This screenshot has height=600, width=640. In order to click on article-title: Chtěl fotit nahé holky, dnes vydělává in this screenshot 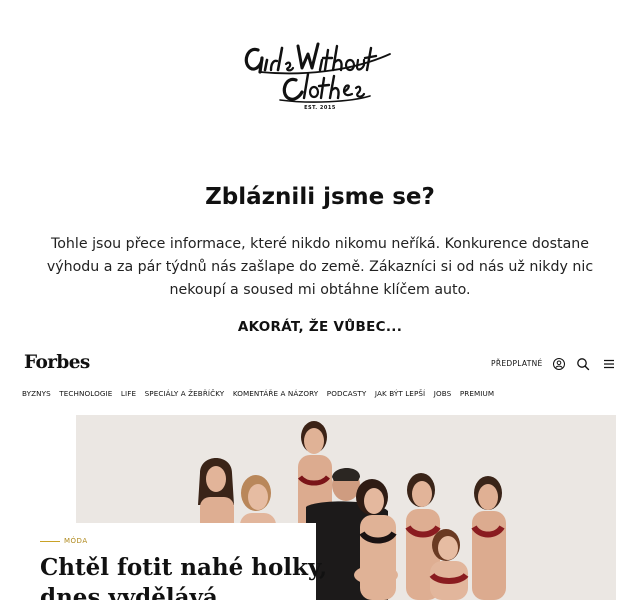, I will do `click(185, 576)`.